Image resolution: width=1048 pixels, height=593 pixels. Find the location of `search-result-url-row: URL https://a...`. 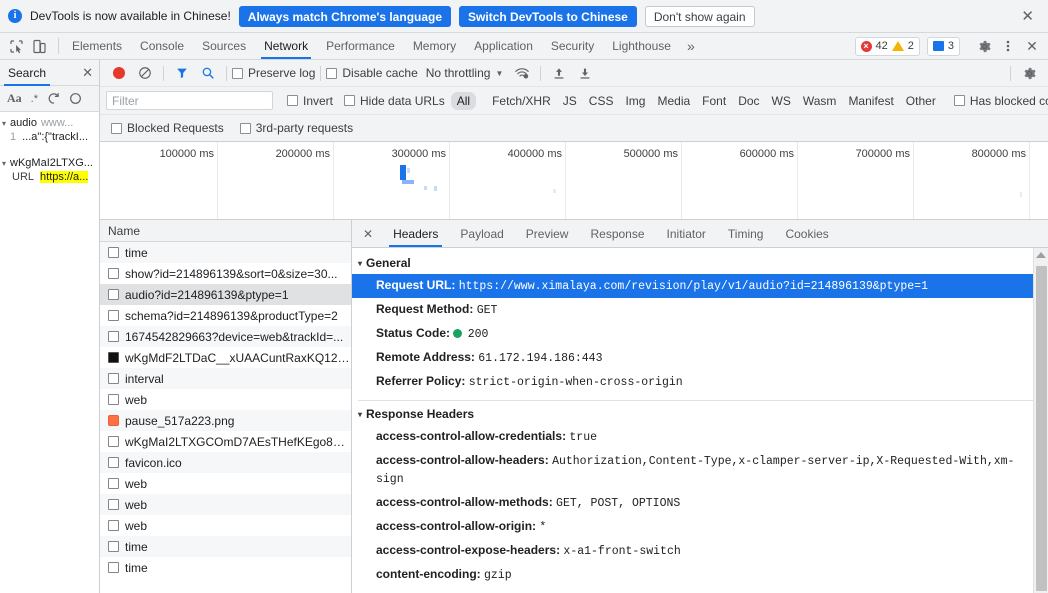

search-result-url-row: URL https://a... is located at coordinates (49, 177).